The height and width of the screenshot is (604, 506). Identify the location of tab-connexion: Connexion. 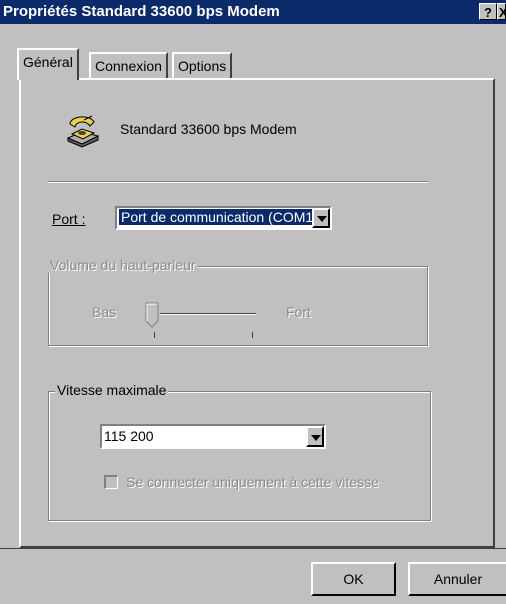
(128, 65).